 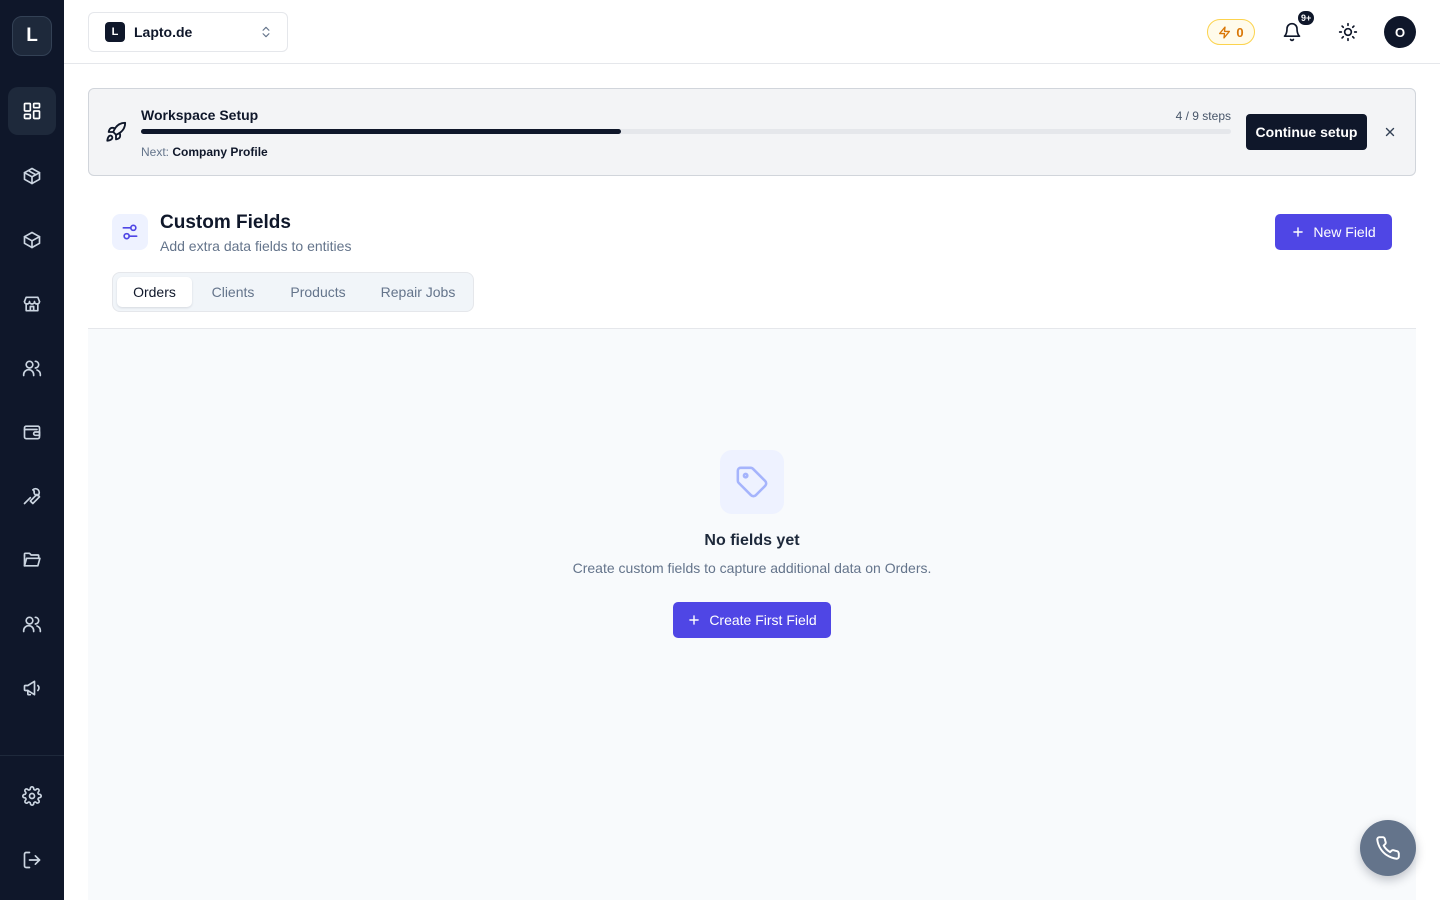 What do you see at coordinates (318, 292) in the screenshot?
I see `tab-products: Products` at bounding box center [318, 292].